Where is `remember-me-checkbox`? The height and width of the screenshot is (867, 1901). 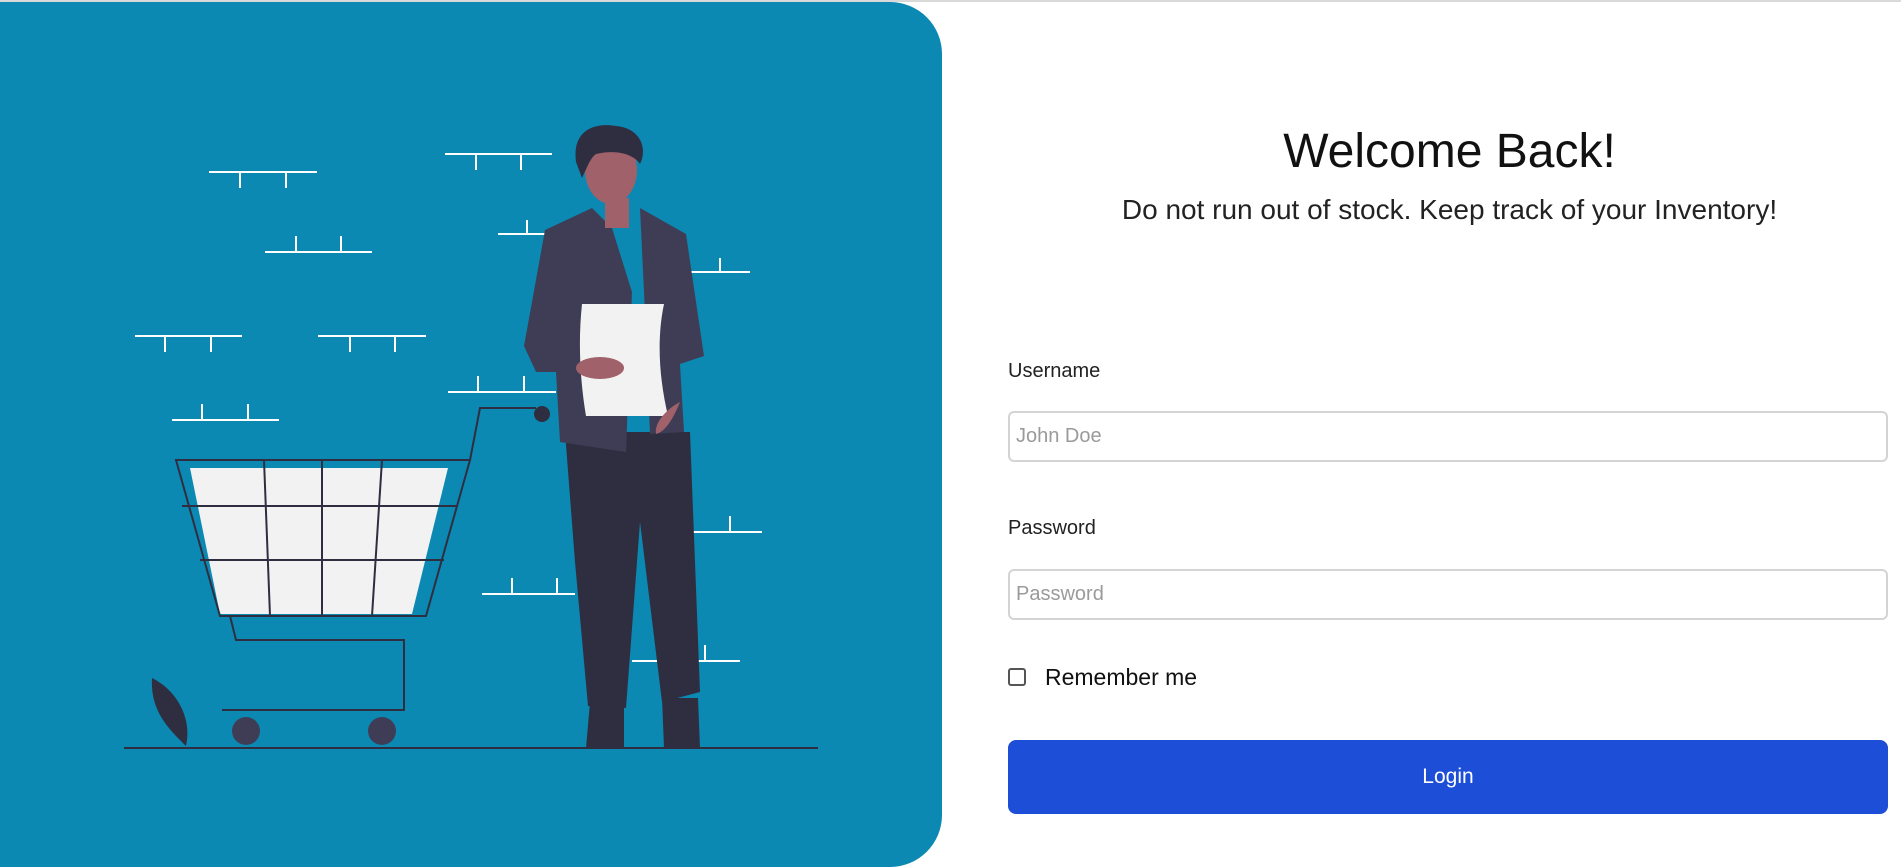 remember-me-checkbox is located at coordinates (1017, 677).